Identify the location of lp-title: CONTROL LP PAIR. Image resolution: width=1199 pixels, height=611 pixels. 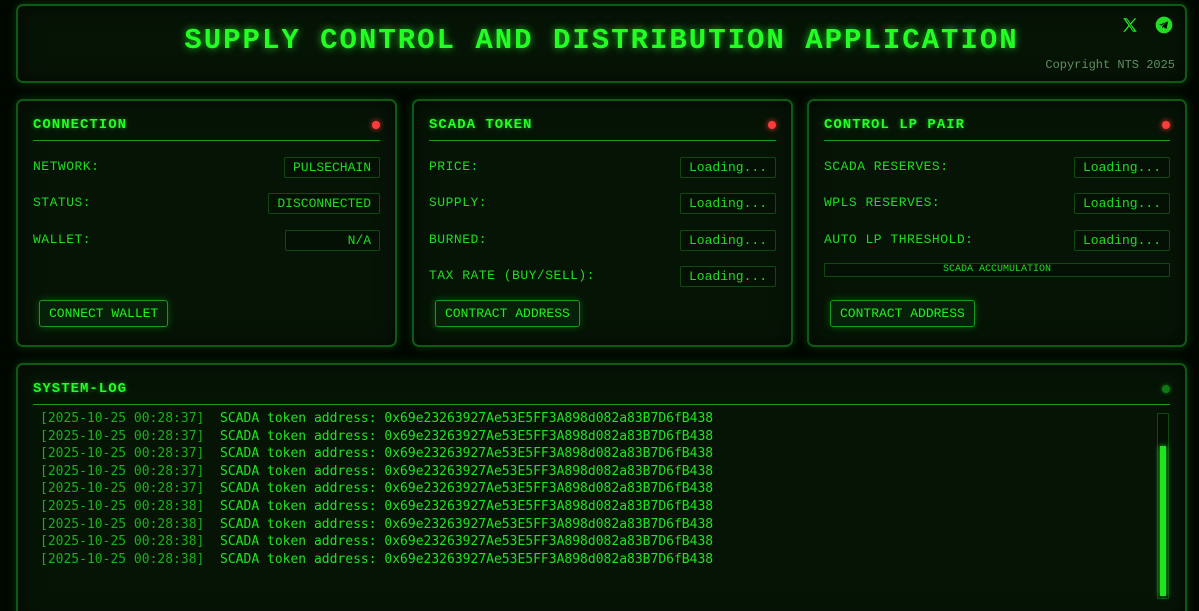
(895, 125).